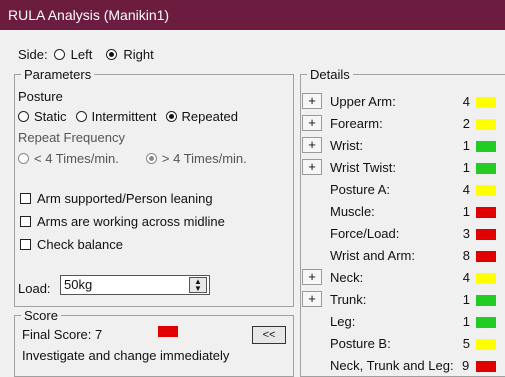 The width and height of the screenshot is (505, 377). I want to click on detail-value: 3, so click(466, 233).